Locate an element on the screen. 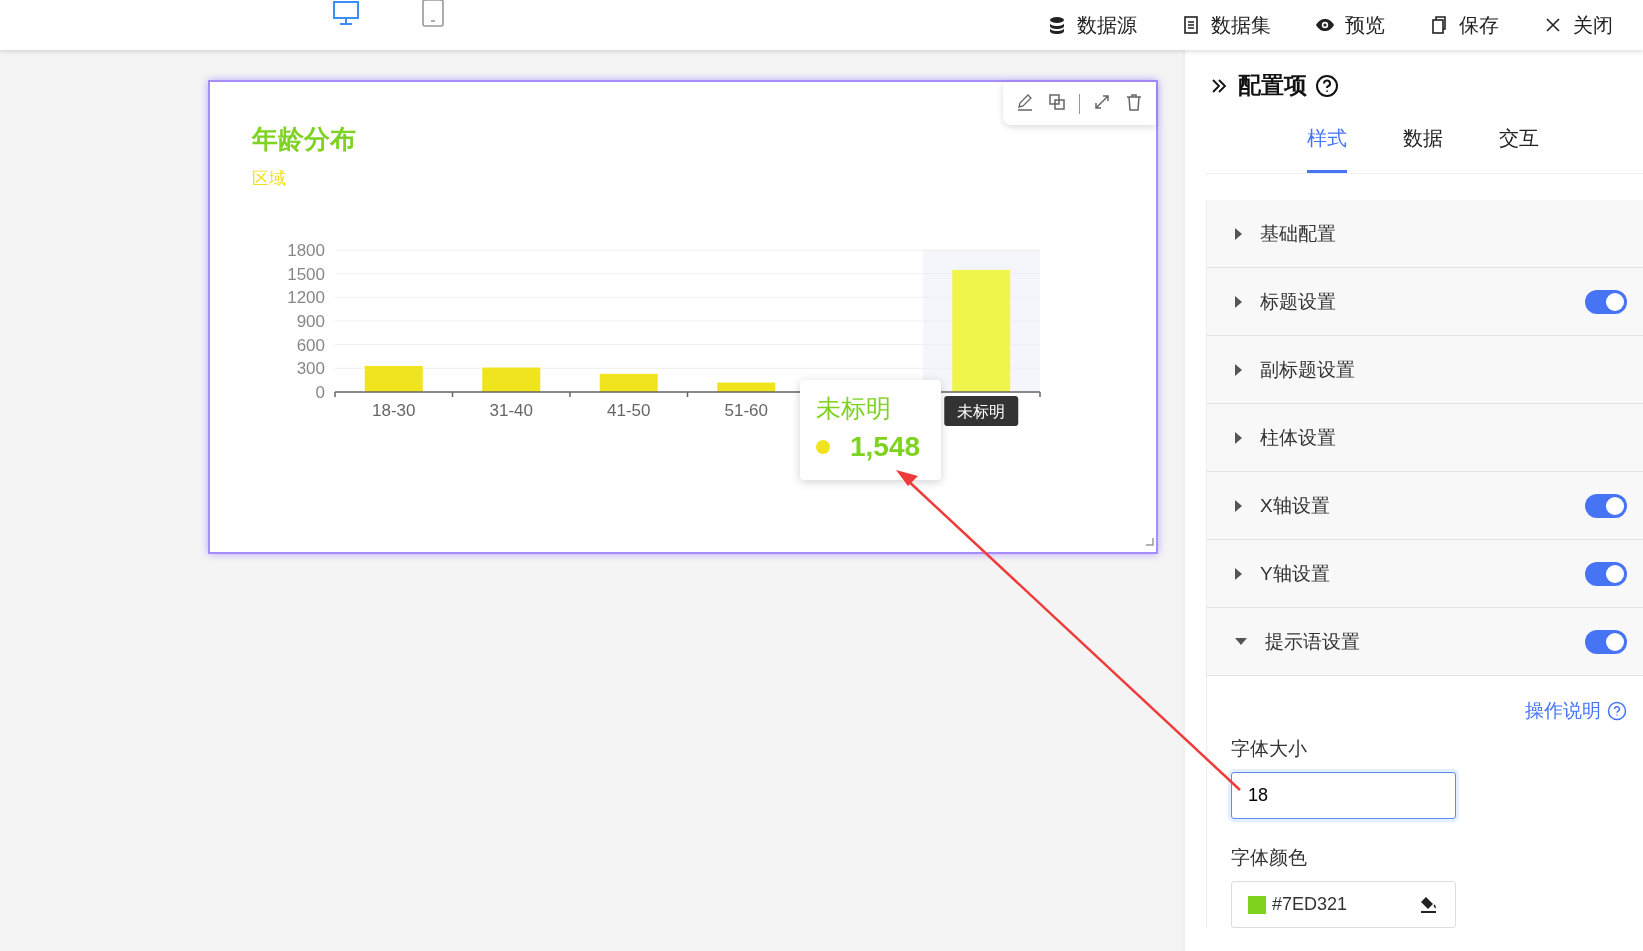  toolbar-button: 预览 is located at coordinates (1350, 25).